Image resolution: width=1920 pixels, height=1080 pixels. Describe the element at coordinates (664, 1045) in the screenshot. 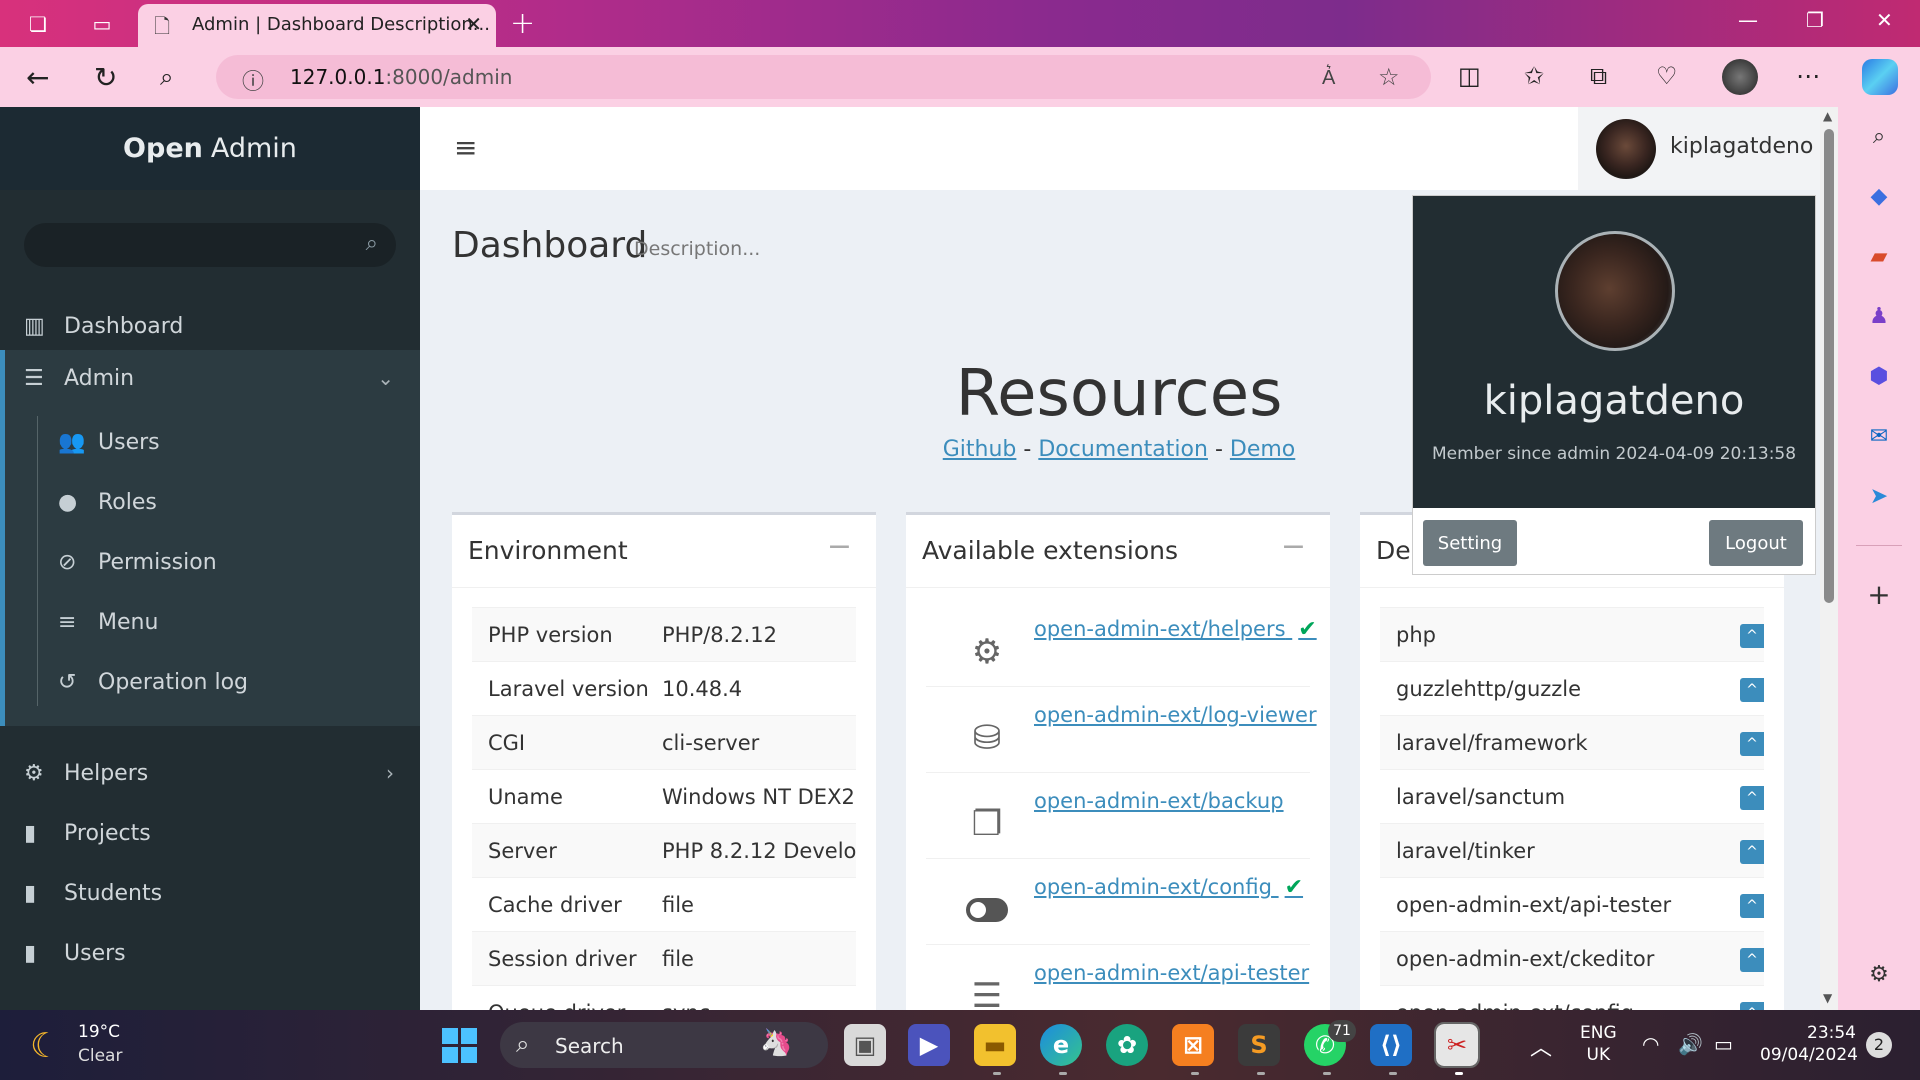

I see `taskbar-search: ⌕ Search 🦄` at that location.